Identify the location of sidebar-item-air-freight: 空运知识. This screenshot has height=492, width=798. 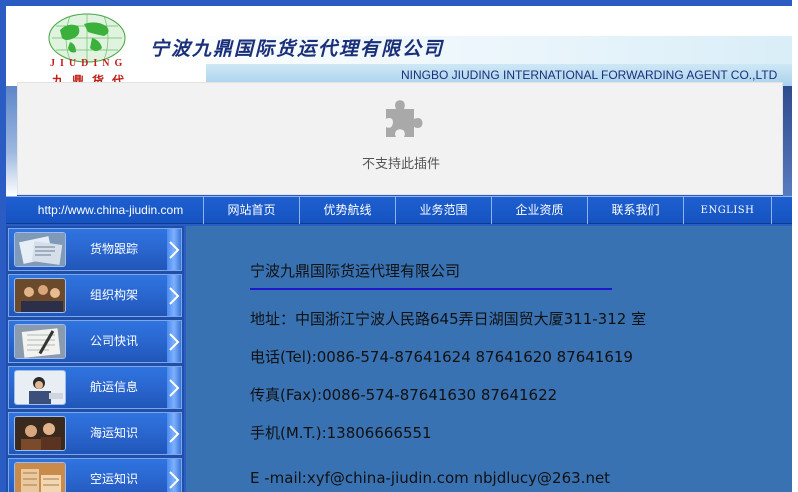
(95, 475).